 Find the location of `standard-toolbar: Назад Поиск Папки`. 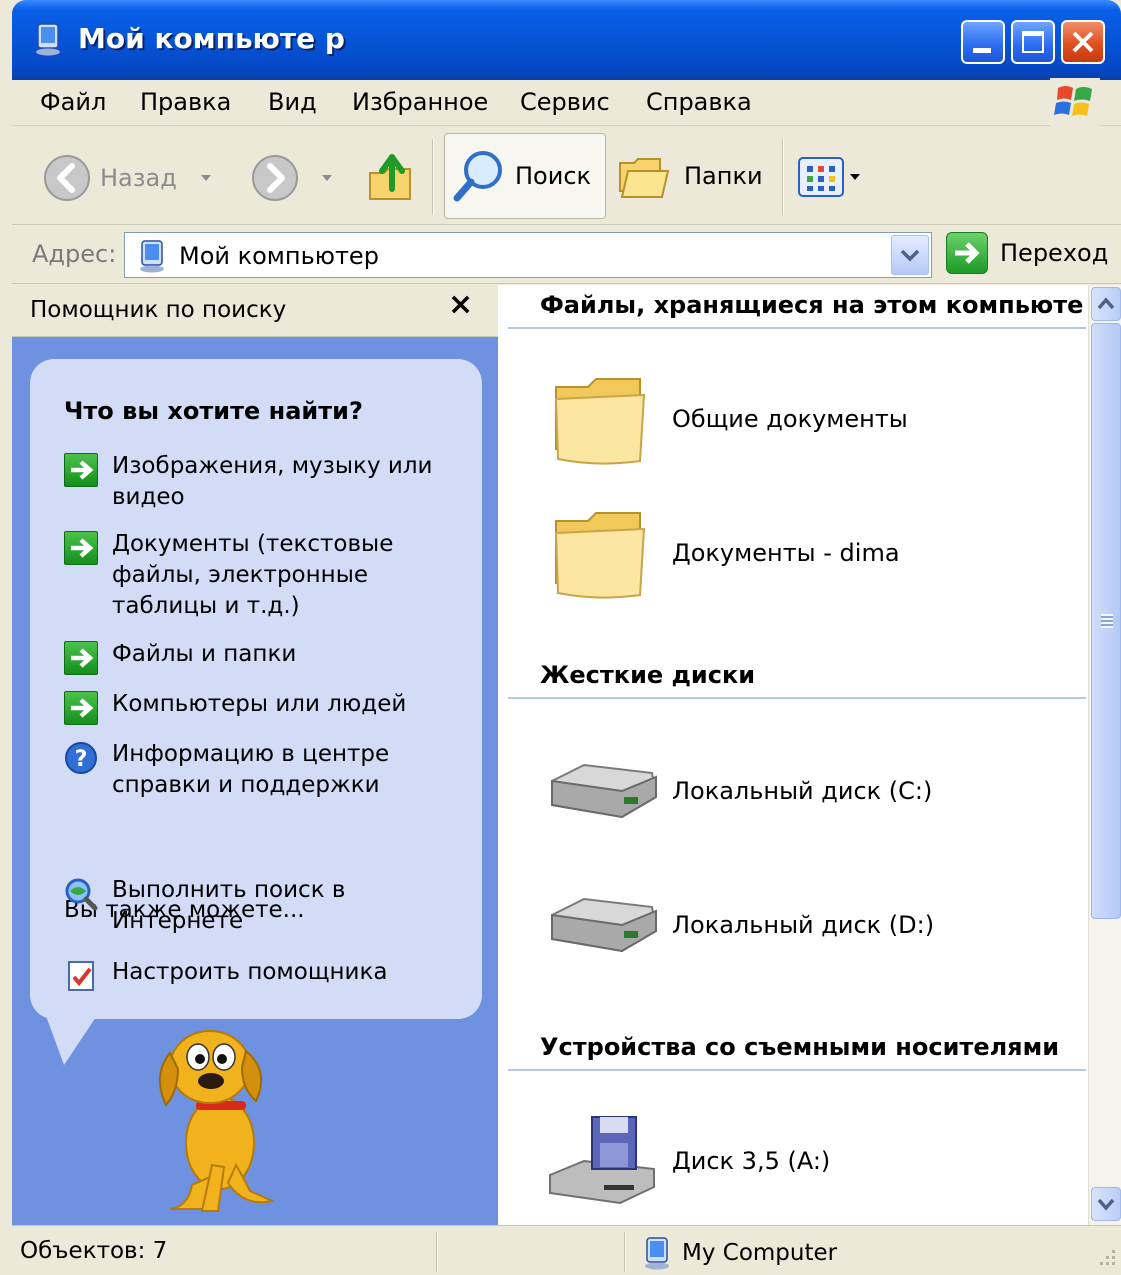

standard-toolbar: Назад Поиск Папки is located at coordinates (566, 176).